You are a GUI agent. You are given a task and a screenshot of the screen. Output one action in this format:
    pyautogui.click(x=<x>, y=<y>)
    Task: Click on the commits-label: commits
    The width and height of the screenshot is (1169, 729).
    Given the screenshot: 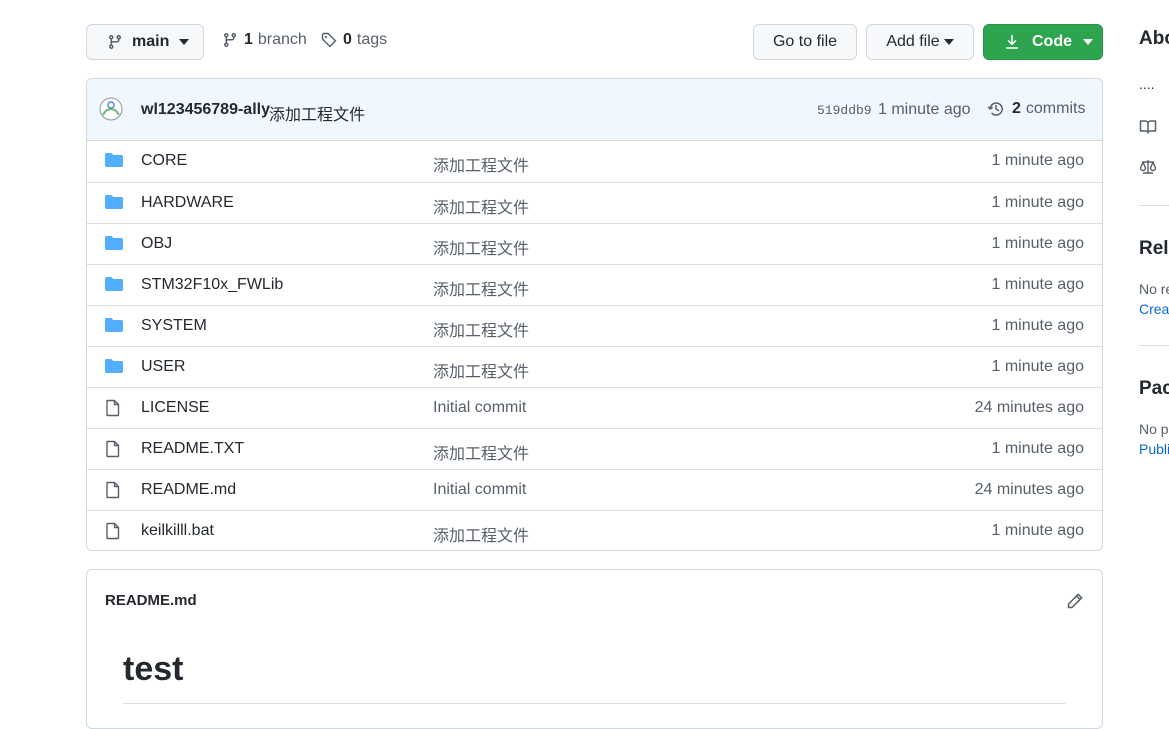 What is the action you would take?
    pyautogui.click(x=1055, y=108)
    